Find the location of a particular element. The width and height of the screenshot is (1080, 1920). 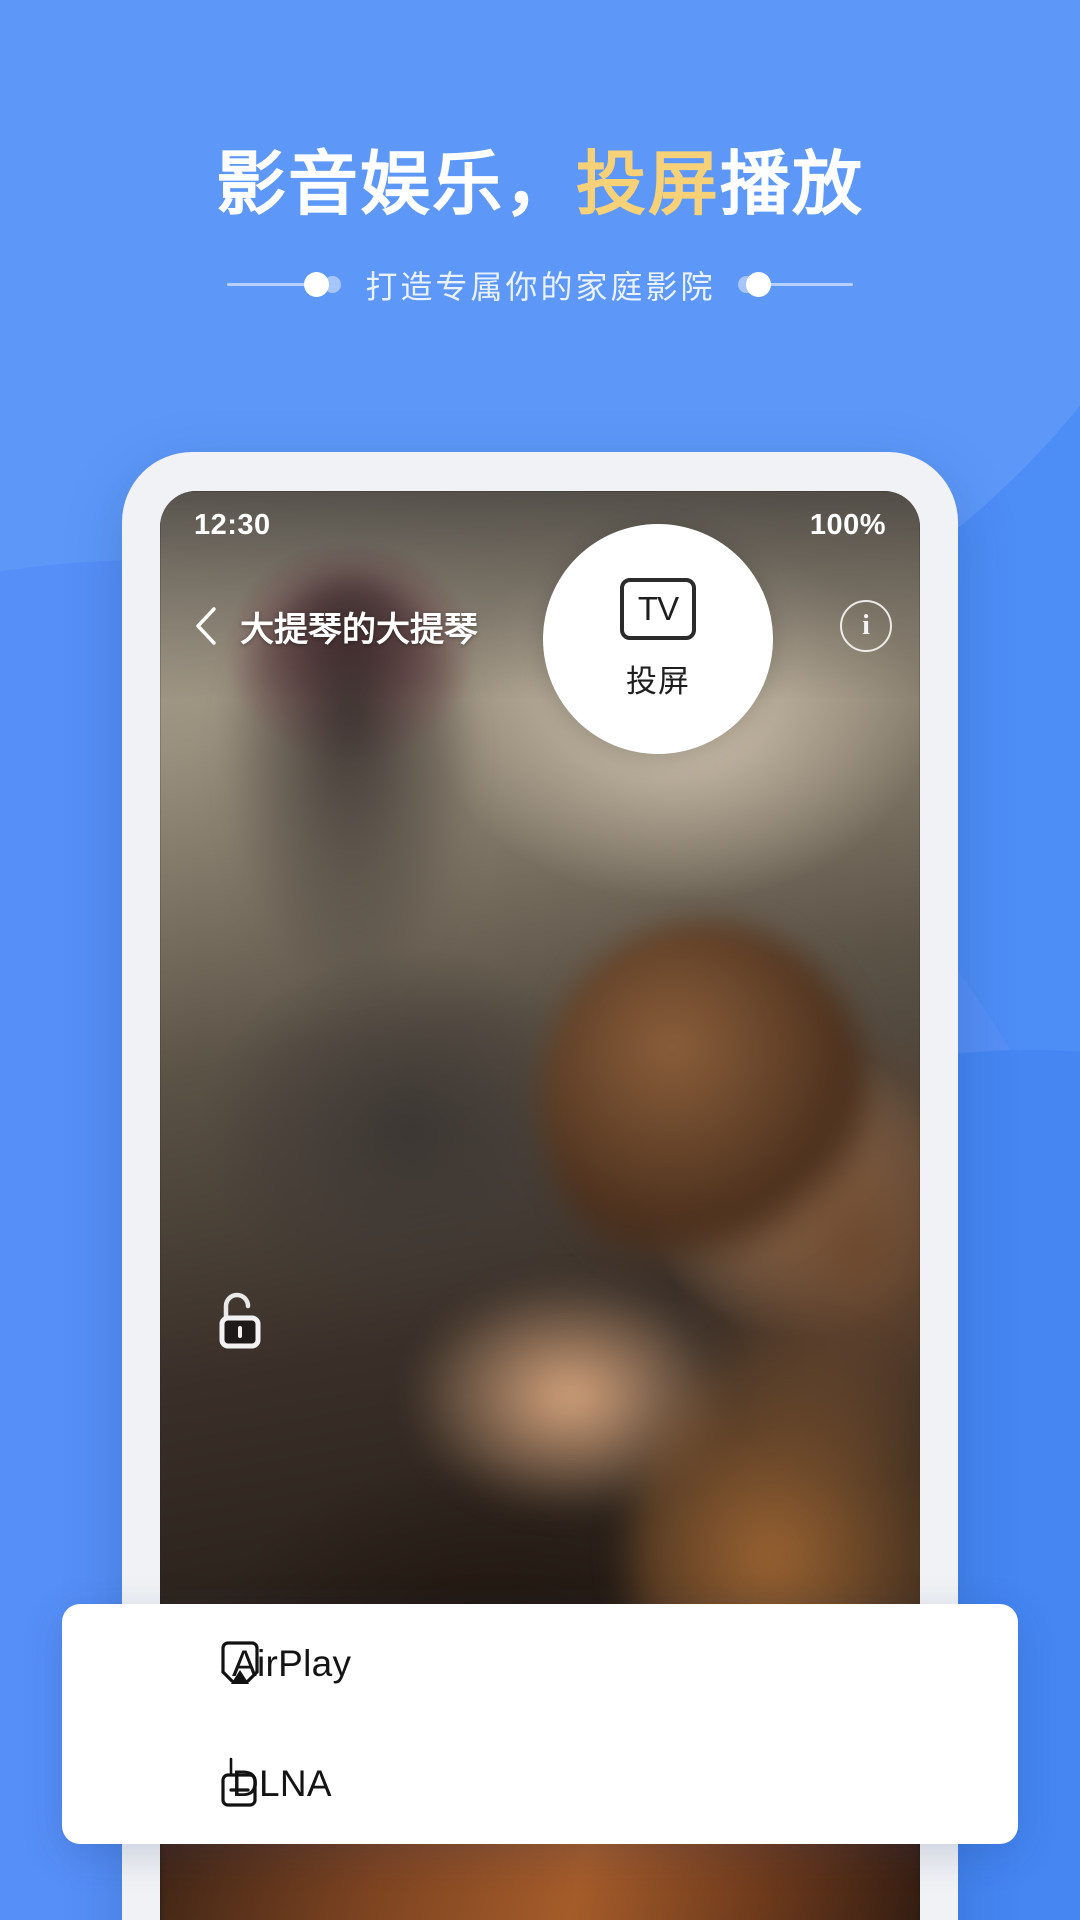

cast-option-airplay: AirPlay is located at coordinates (540, 1664).